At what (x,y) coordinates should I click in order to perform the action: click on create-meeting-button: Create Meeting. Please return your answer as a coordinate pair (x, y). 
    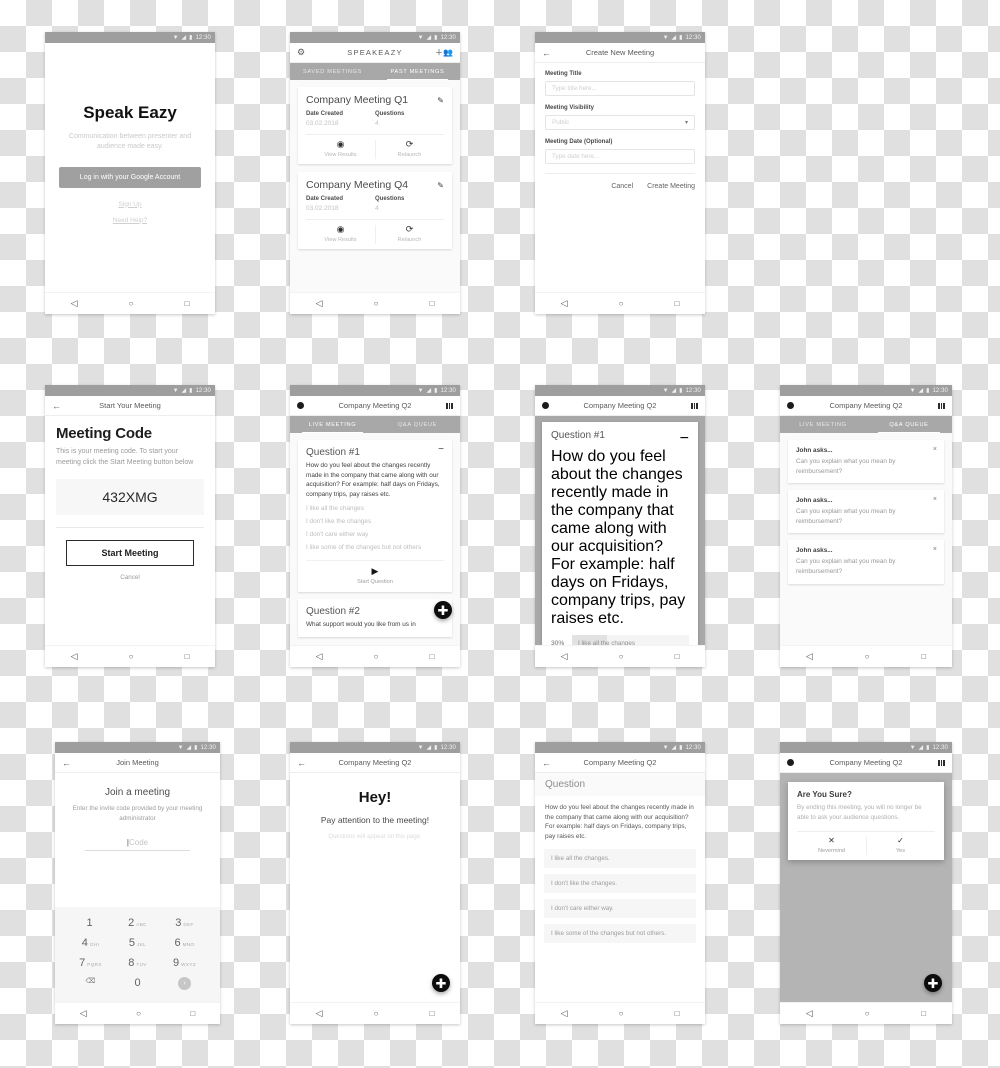
    Looking at the image, I should click on (671, 186).